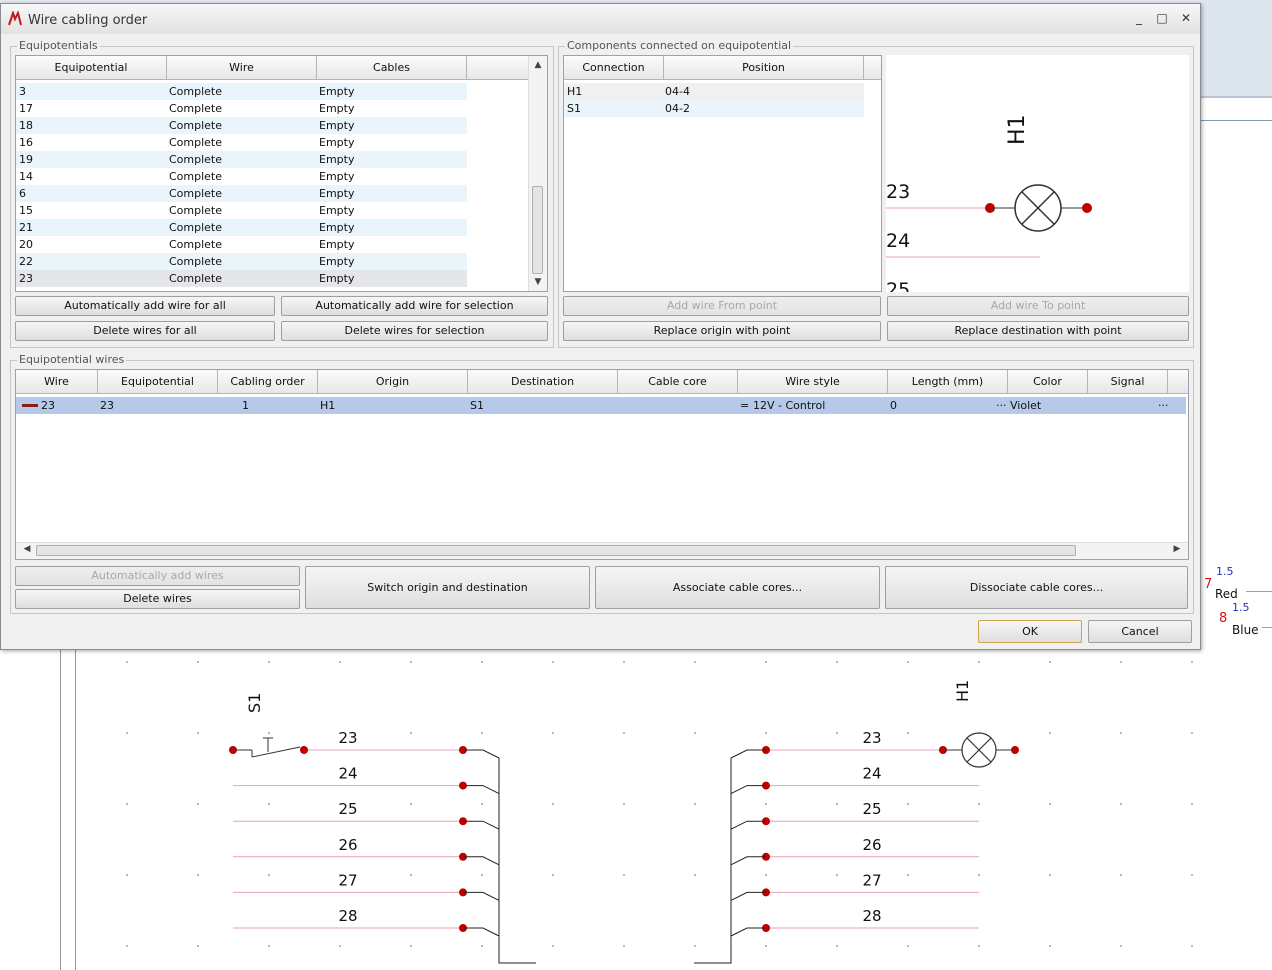  What do you see at coordinates (1163, 405) in the screenshot?
I see `signal-ellipsis-button: ···` at bounding box center [1163, 405].